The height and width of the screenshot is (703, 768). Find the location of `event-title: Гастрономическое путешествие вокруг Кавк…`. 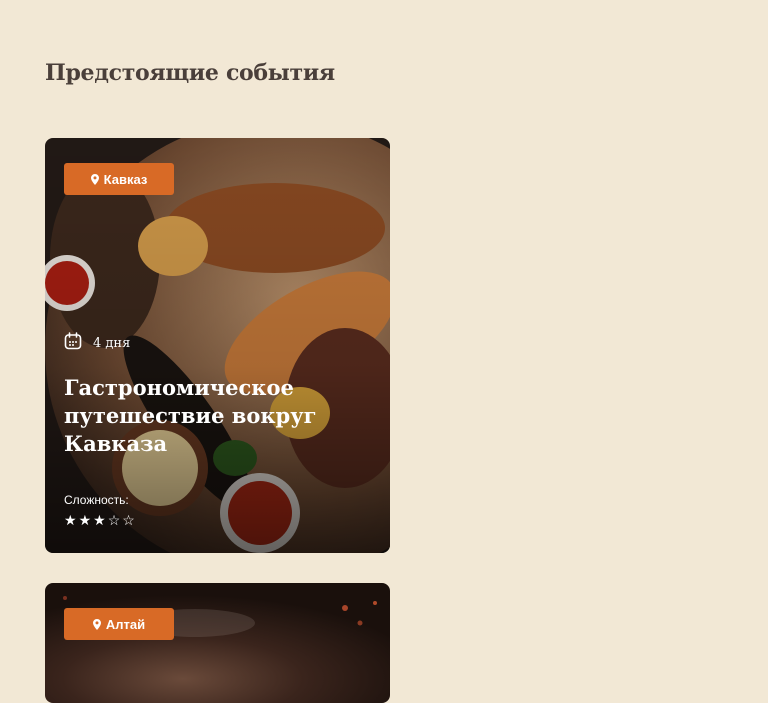

event-title: Гастрономическое путешествие вокруг Кавк… is located at coordinates (190, 415).